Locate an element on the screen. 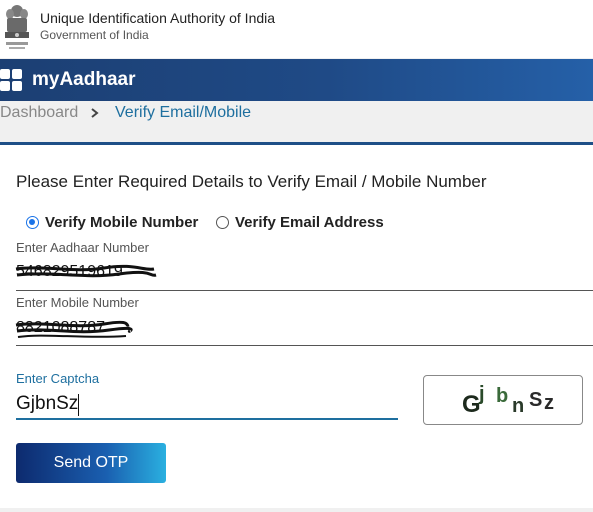 The width and height of the screenshot is (593, 512). svg-text: z is located at coordinates (549, 403).